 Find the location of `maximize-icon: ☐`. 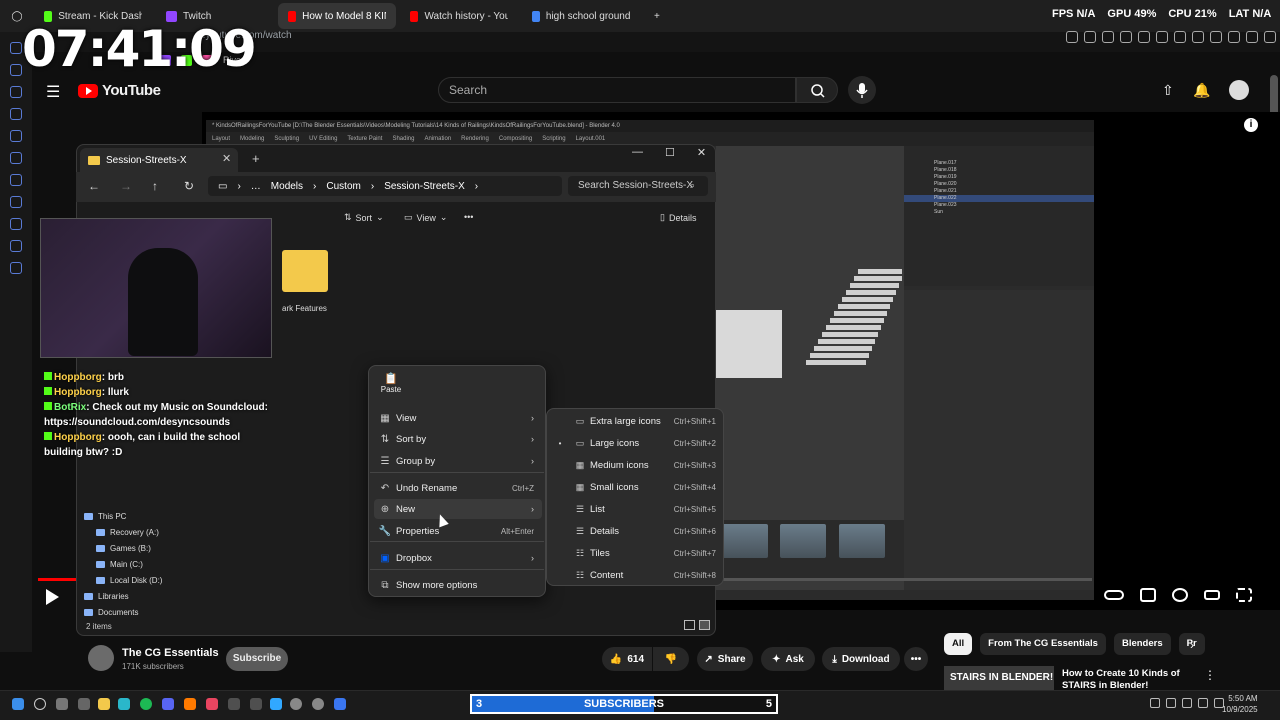

maximize-icon: ☐ is located at coordinates (670, 152).